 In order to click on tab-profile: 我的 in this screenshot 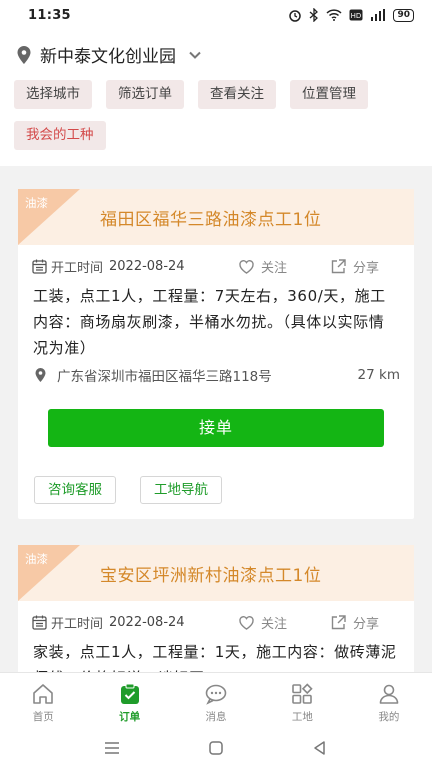, I will do `click(389, 700)`.